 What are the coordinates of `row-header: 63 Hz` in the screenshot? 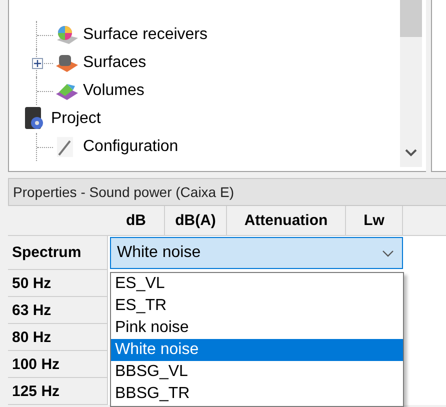 It's located at (58, 310).